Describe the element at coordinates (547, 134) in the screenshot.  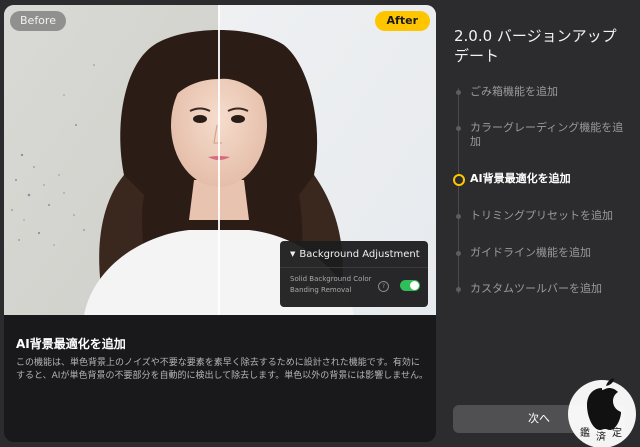
I see `timeline-item-label: カラーグレーディング機能を追加` at that location.